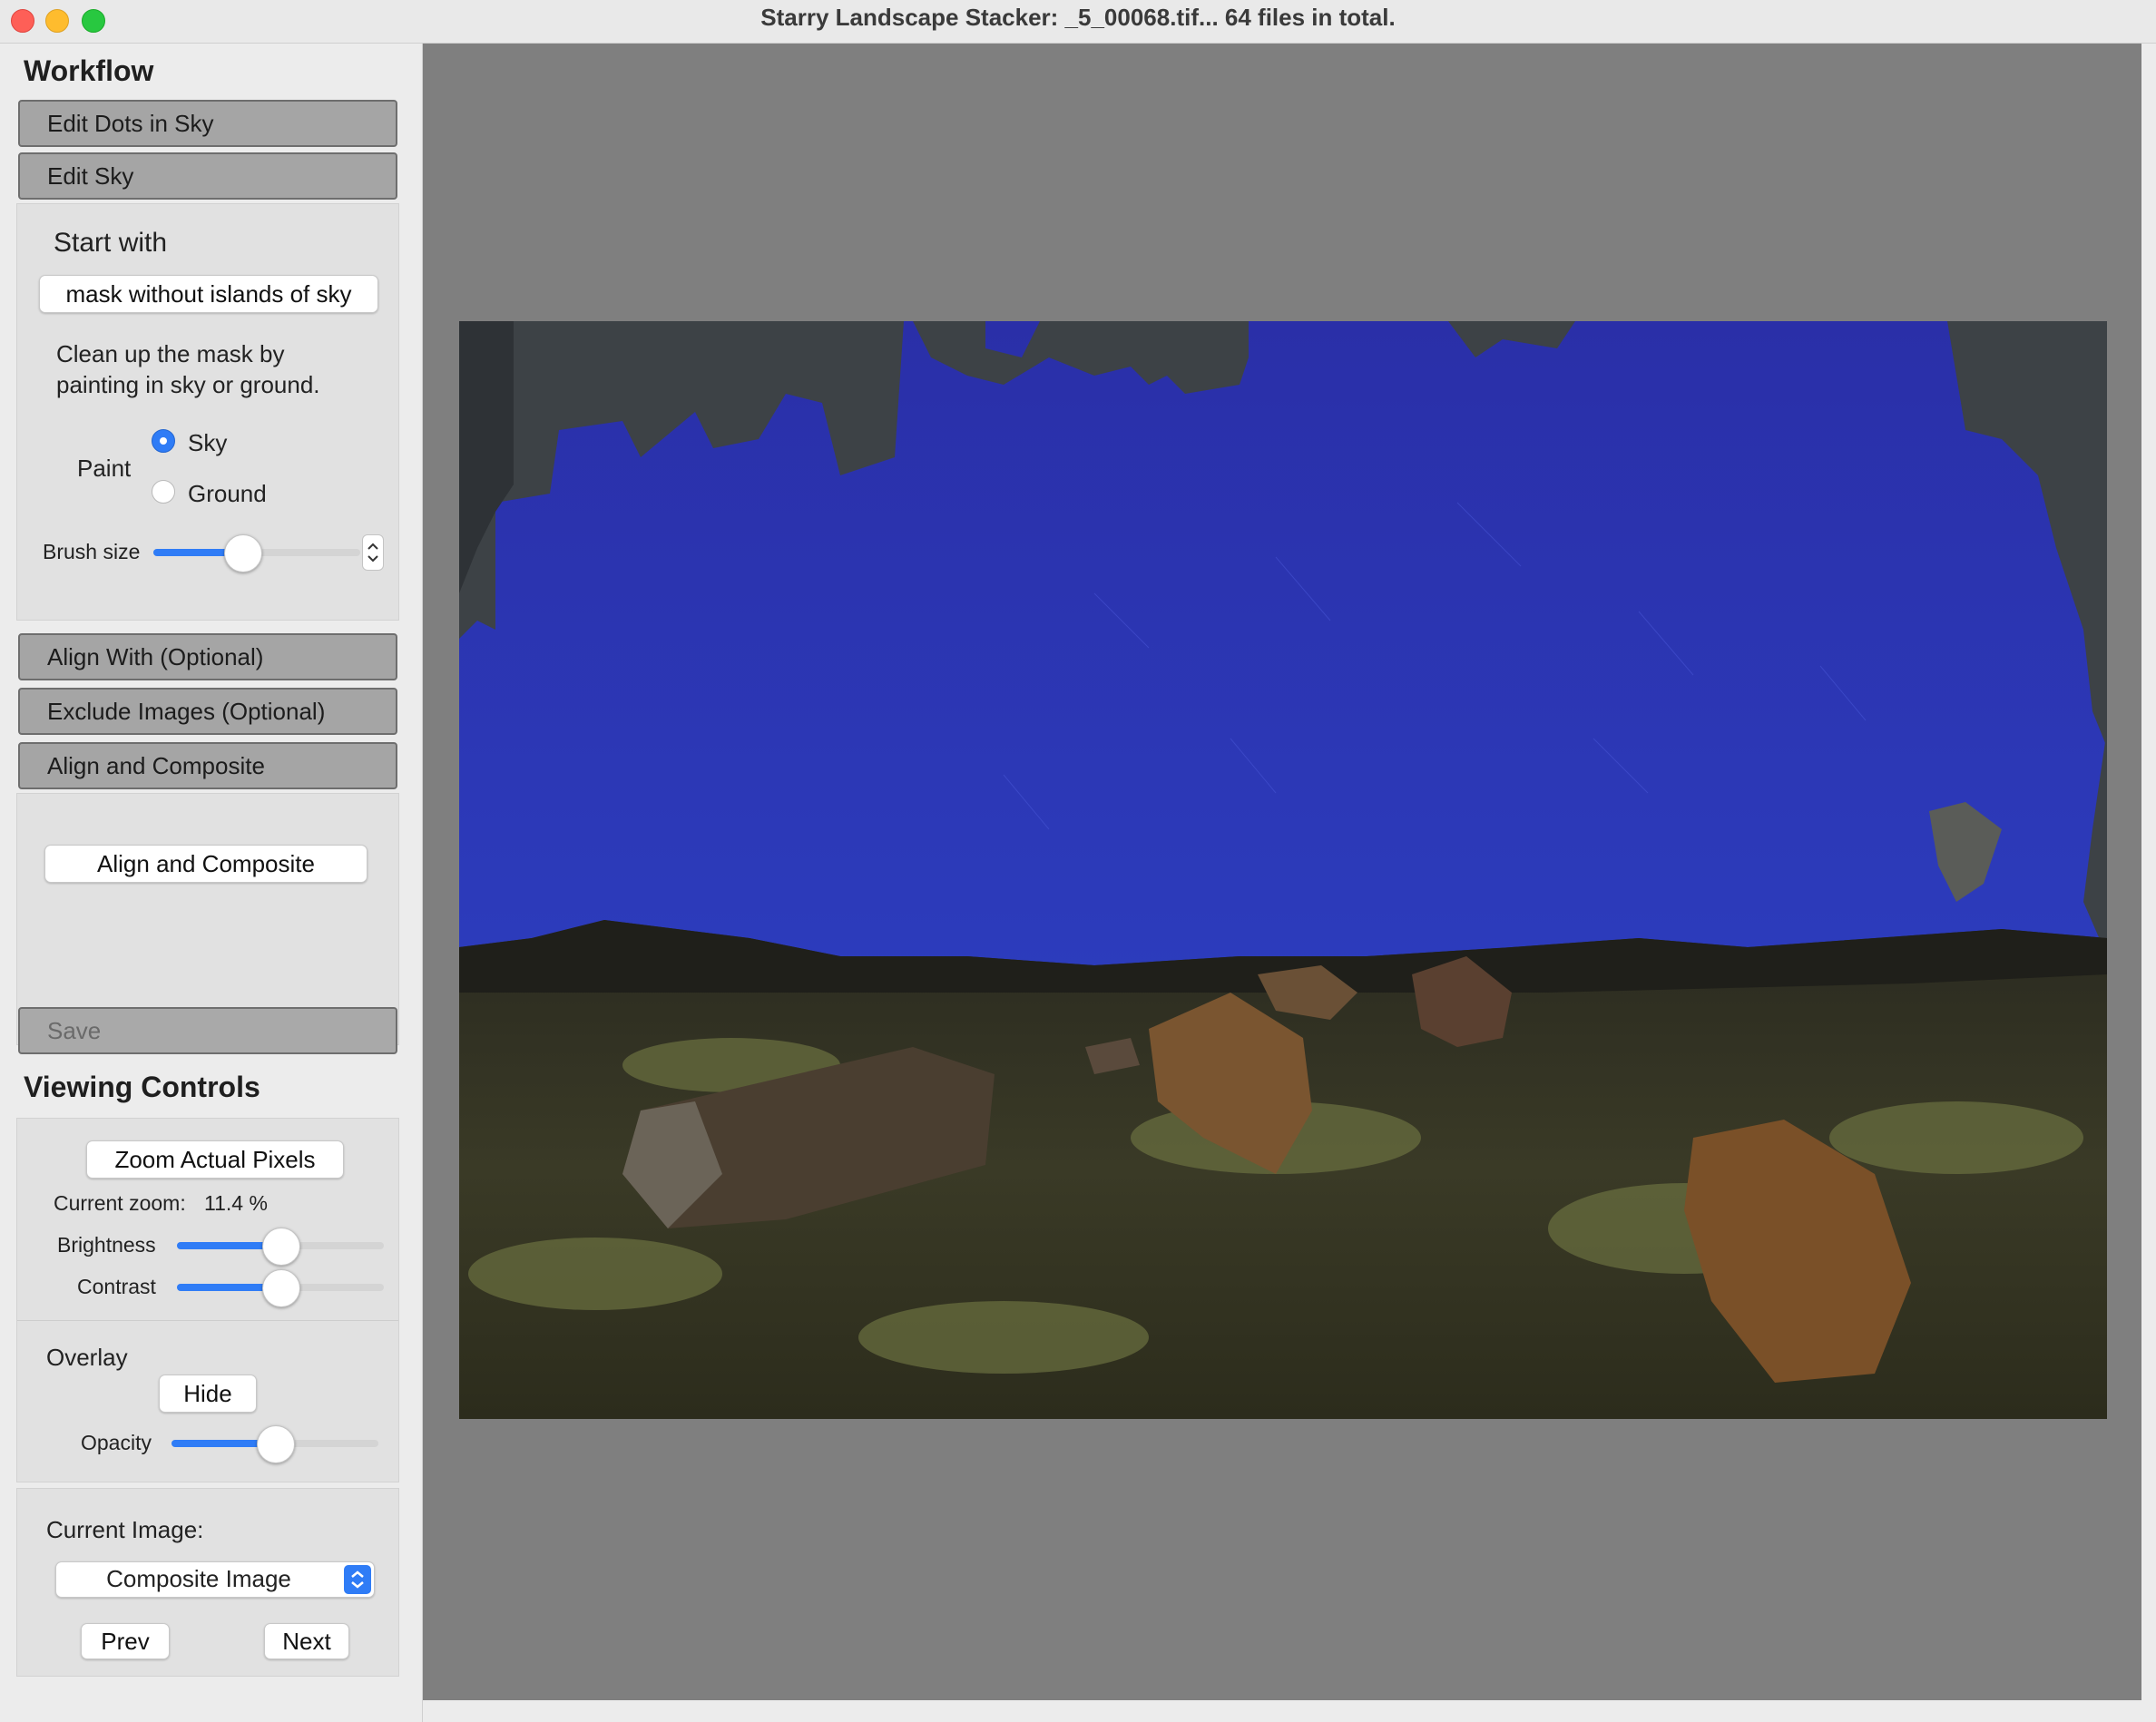 Image resolution: width=2156 pixels, height=1722 pixels. Describe the element at coordinates (207, 1321) in the screenshot. I see `viewing-divider` at that location.